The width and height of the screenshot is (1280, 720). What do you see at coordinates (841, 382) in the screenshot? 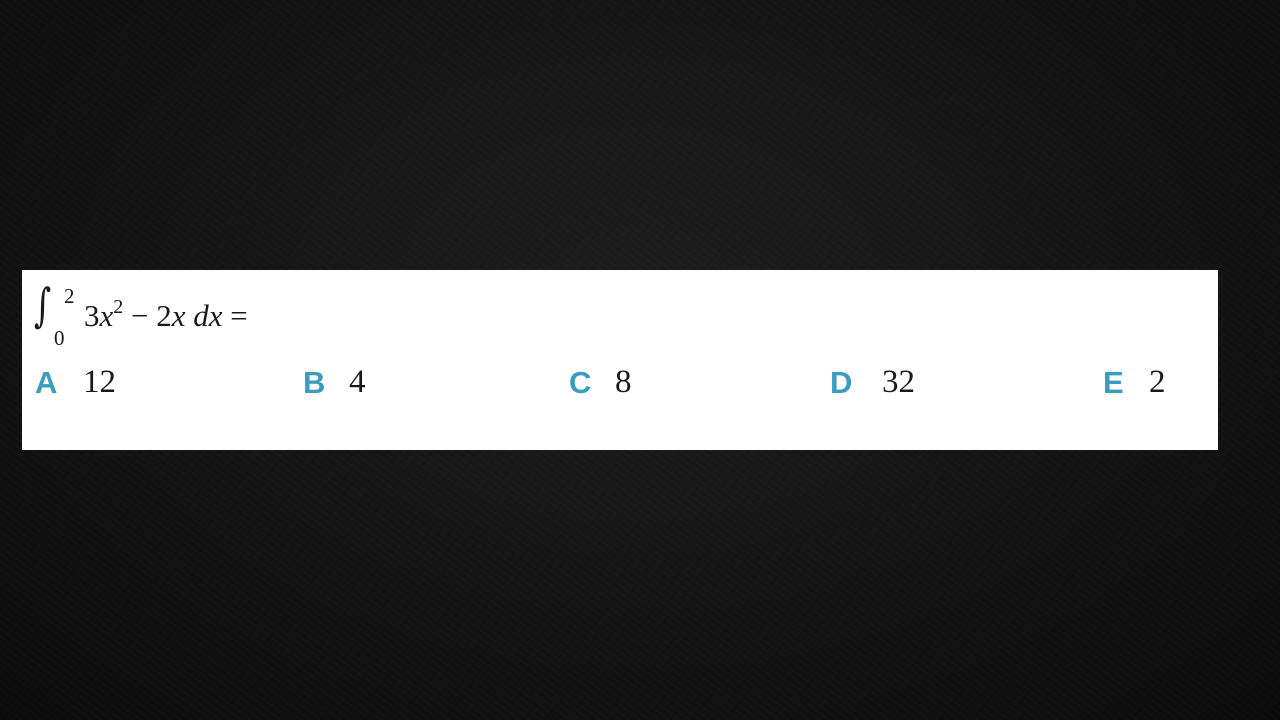
I see `choice-letter: D` at bounding box center [841, 382].